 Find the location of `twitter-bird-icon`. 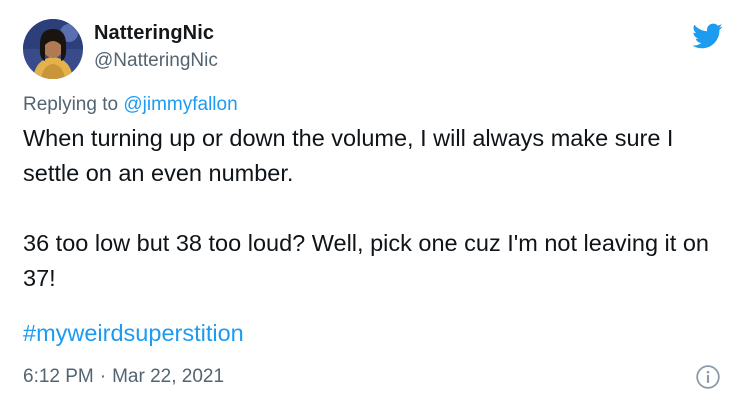

twitter-bird-icon is located at coordinates (707, 36).